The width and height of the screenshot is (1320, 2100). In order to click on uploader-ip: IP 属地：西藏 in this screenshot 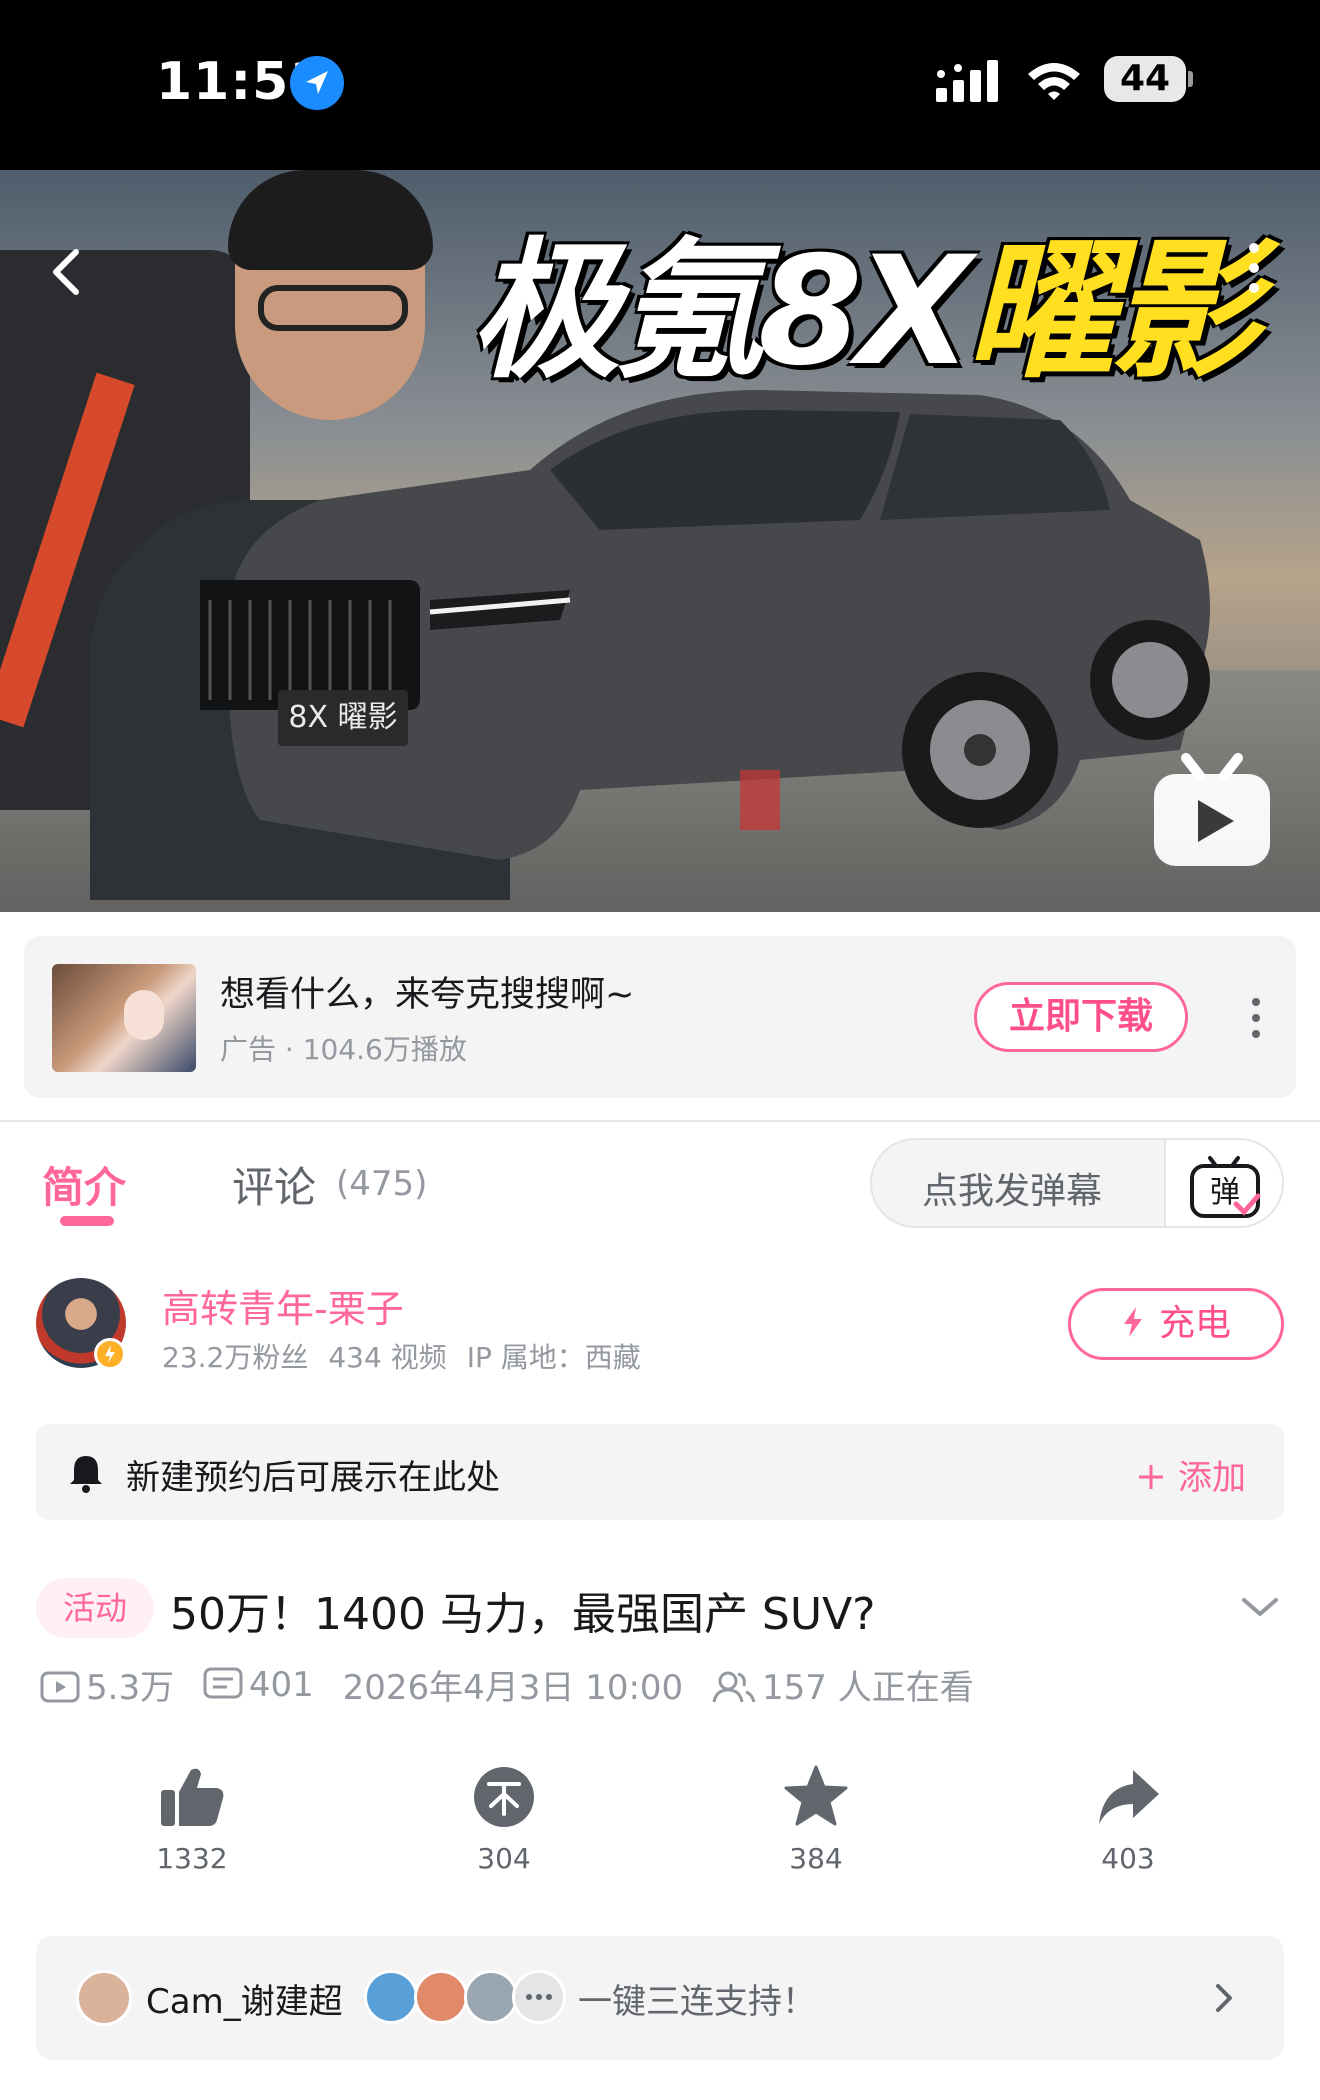, I will do `click(553, 1357)`.